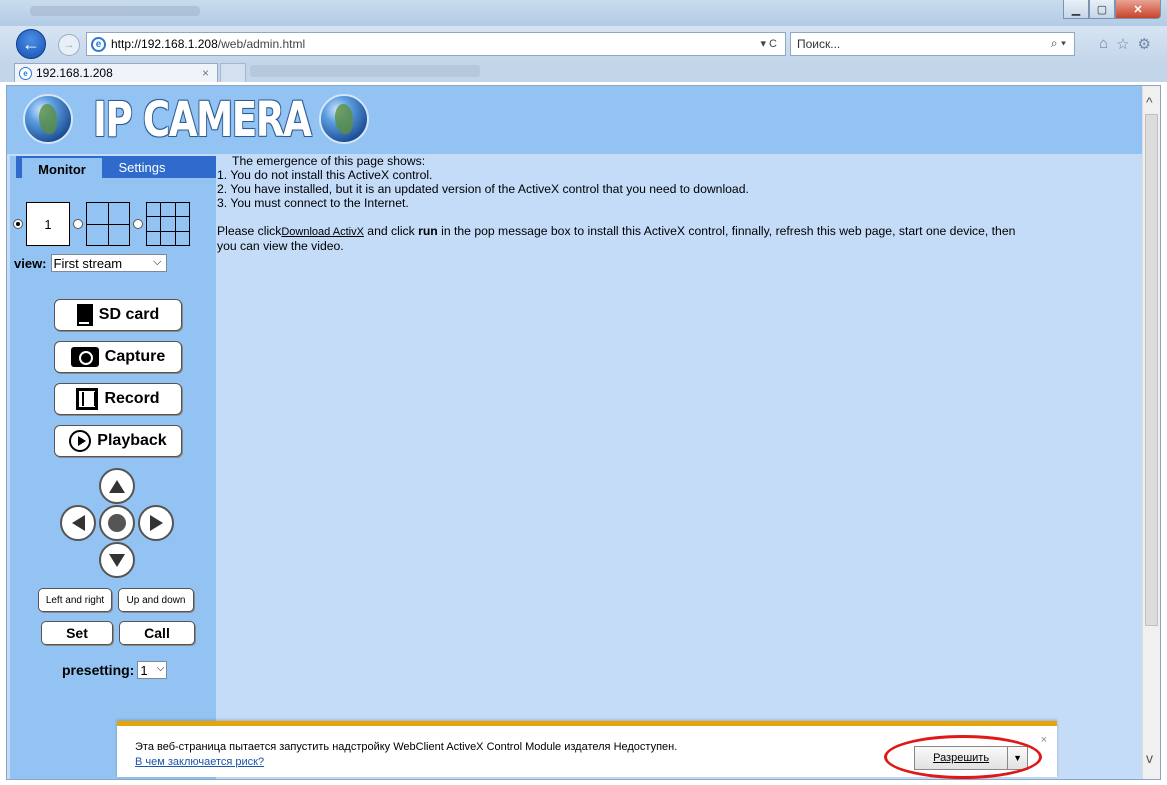 This screenshot has width=1167, height=785. Describe the element at coordinates (280, 246) in the screenshot. I see `notice-last-line: you can view the video.` at that location.